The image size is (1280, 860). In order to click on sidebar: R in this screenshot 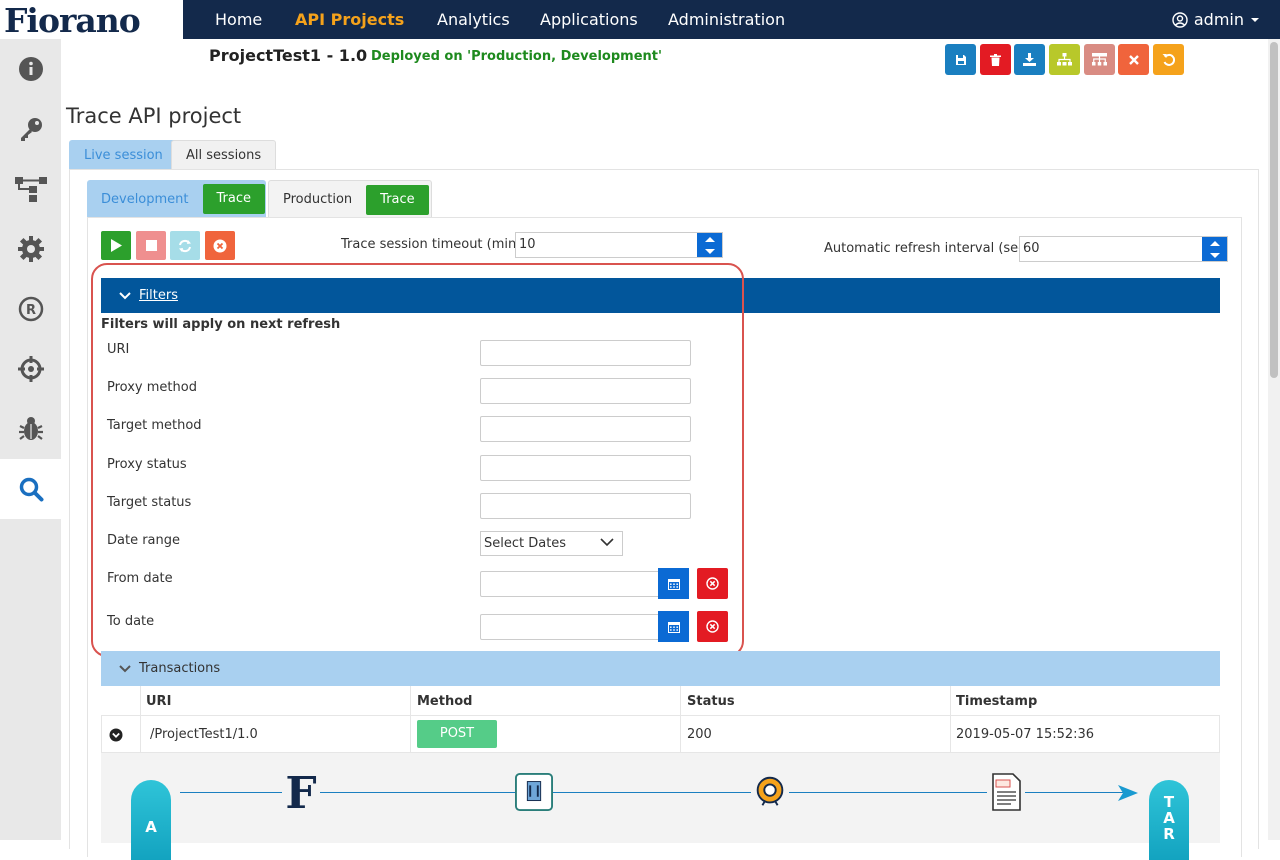, I will do `click(30, 439)`.